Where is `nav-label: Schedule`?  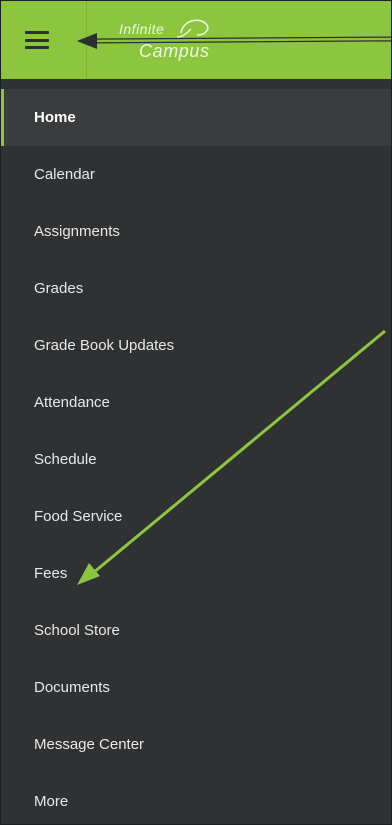 nav-label: Schedule is located at coordinates (65, 459).